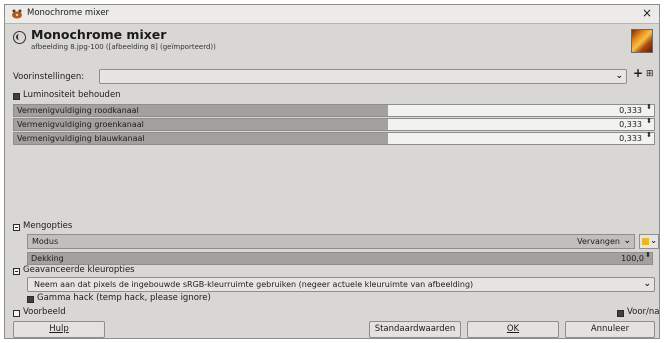  I want to click on image-thumbnail, so click(642, 41).